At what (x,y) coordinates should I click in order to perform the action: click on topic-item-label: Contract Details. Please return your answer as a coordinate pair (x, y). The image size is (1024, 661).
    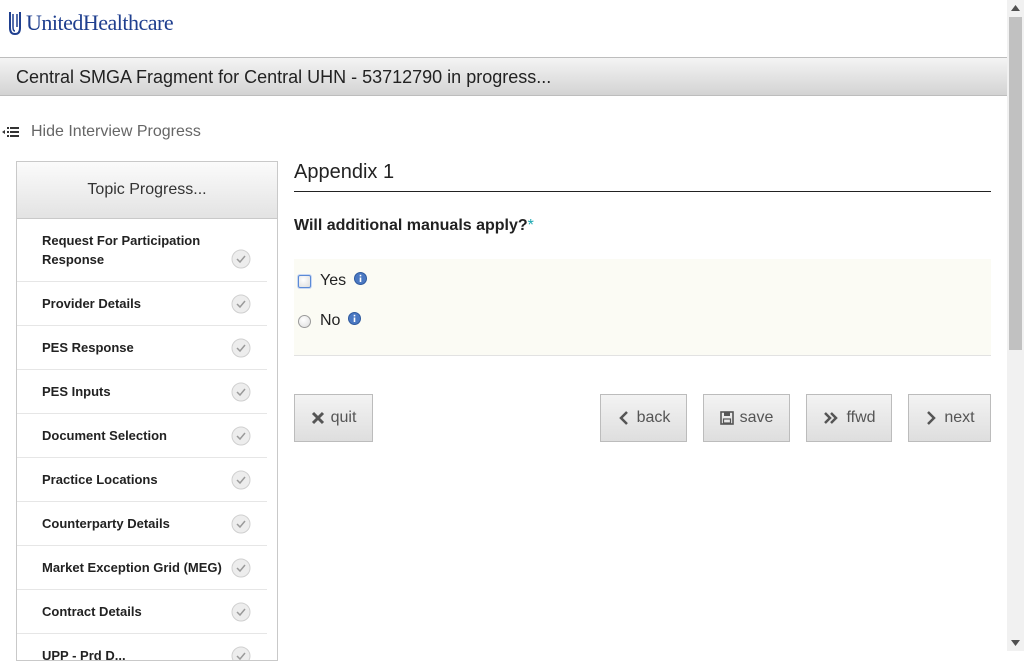
    Looking at the image, I should click on (92, 611).